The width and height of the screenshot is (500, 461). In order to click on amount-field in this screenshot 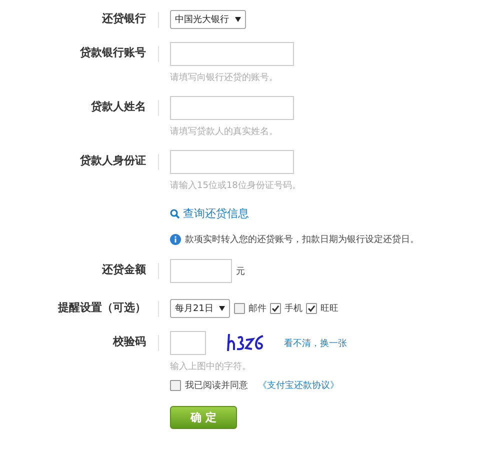, I will do `click(201, 271)`.